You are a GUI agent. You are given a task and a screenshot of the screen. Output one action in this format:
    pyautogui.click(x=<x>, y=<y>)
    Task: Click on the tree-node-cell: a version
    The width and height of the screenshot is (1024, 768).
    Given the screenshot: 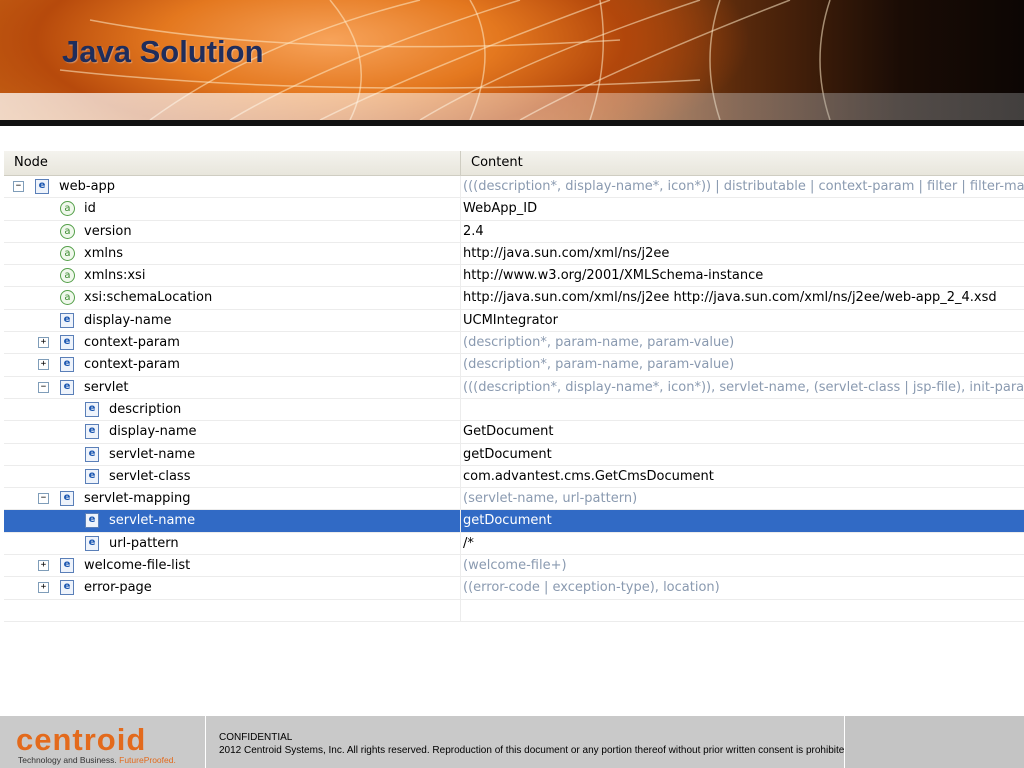 What is the action you would take?
    pyautogui.click(x=232, y=231)
    